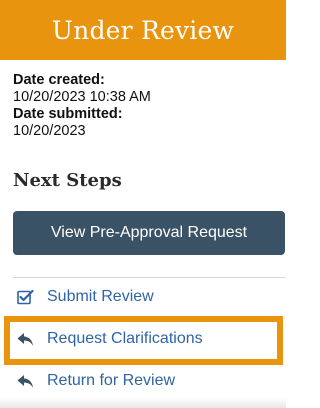  Describe the element at coordinates (68, 114) in the screenshot. I see `date-submitted-label: Date submitted:` at that location.